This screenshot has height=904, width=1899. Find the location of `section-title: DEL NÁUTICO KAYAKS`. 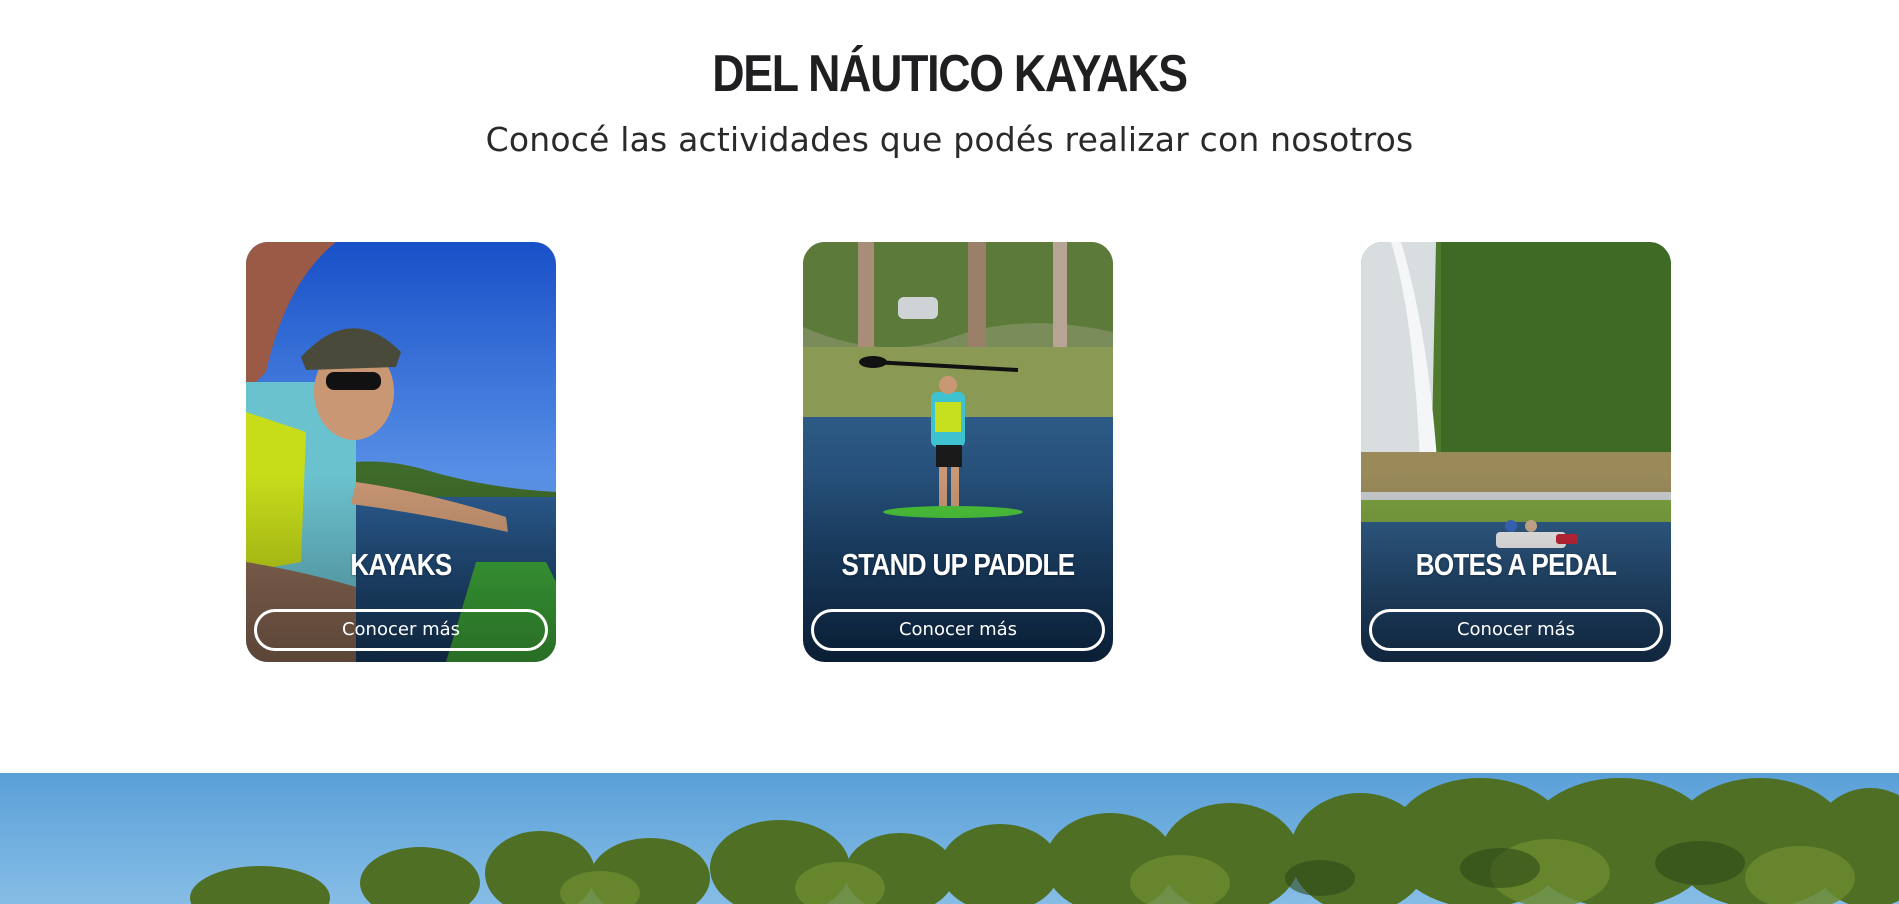

section-title: DEL NÁUTICO KAYAKS is located at coordinates (950, 74).